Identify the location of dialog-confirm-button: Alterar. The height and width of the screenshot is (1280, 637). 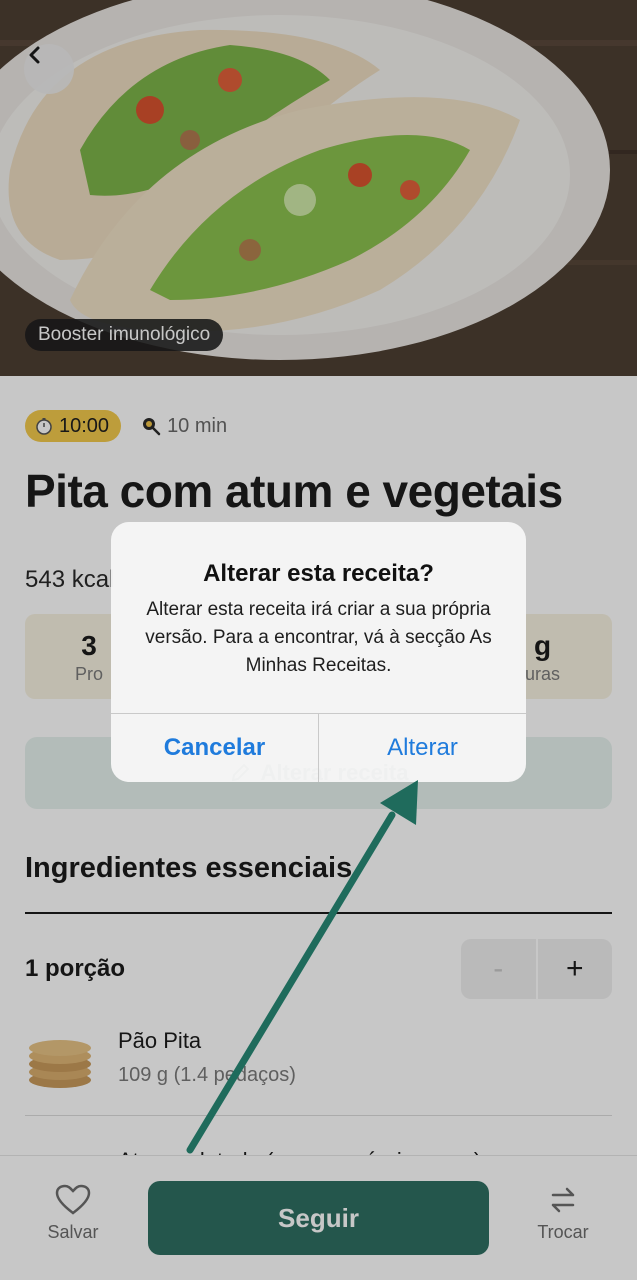
(422, 747).